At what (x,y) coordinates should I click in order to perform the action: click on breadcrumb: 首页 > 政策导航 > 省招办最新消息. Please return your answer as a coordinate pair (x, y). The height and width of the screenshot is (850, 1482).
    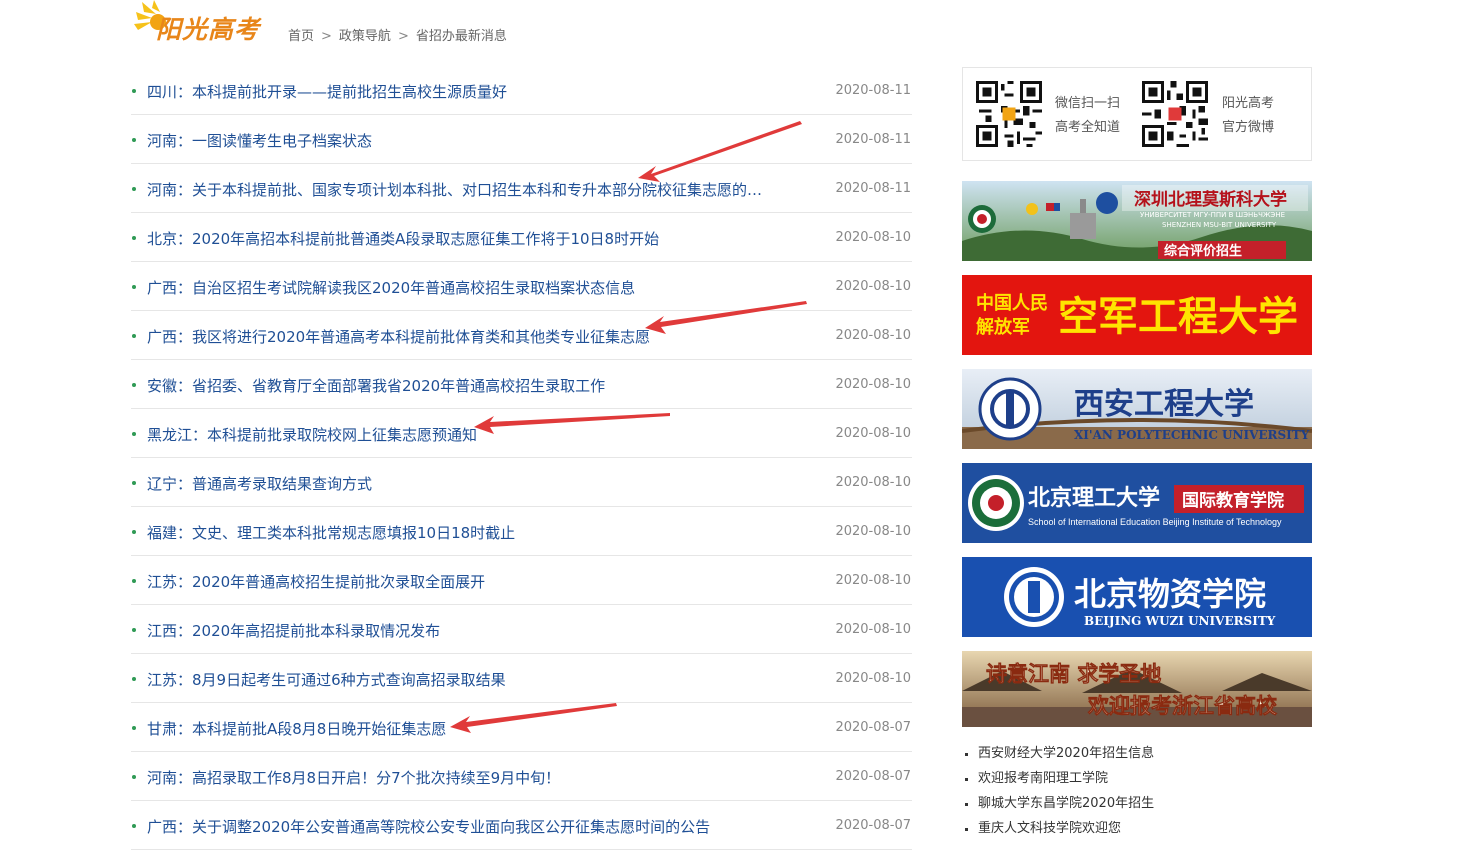
    Looking at the image, I should click on (397, 34).